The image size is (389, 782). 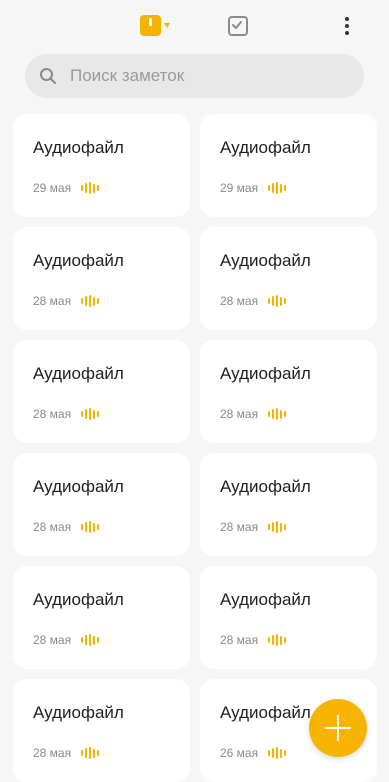 I want to click on note-meta: 26 мая, so click(x=254, y=753).